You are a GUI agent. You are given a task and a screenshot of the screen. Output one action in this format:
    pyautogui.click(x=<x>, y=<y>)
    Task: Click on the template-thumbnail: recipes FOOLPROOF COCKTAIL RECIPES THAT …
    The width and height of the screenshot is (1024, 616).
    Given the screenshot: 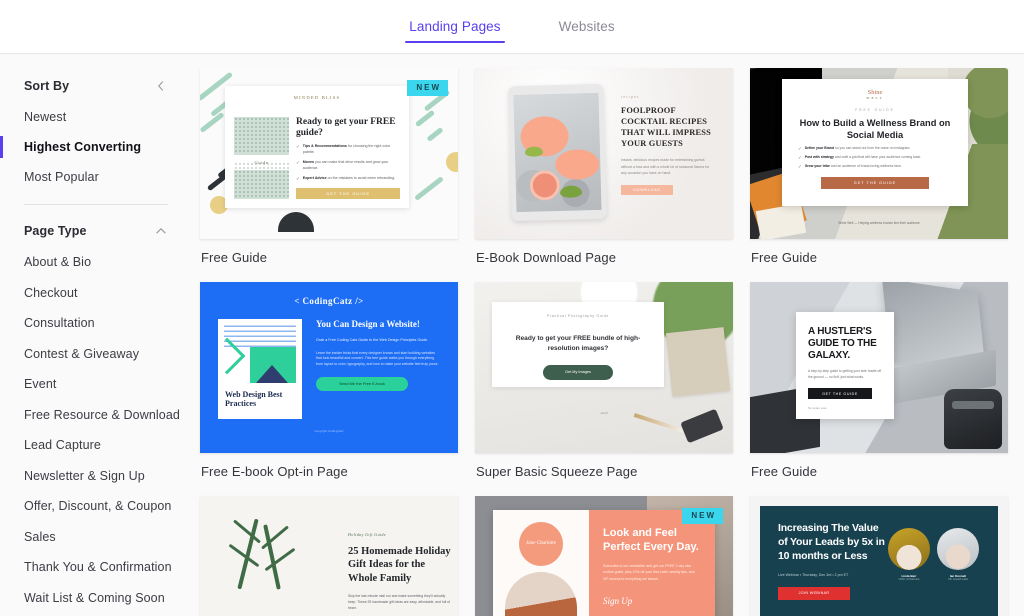 What is the action you would take?
    pyautogui.click(x=604, y=153)
    